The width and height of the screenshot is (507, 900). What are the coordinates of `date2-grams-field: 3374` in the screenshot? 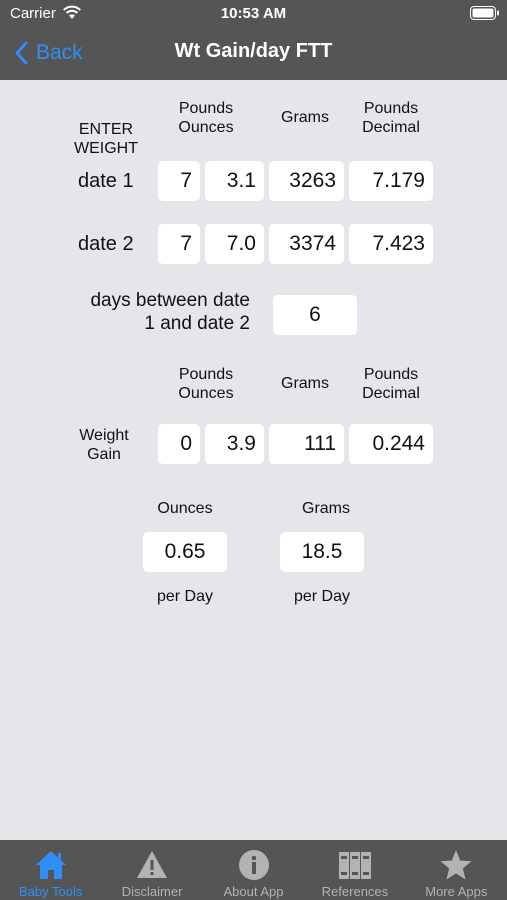 It's located at (306, 244).